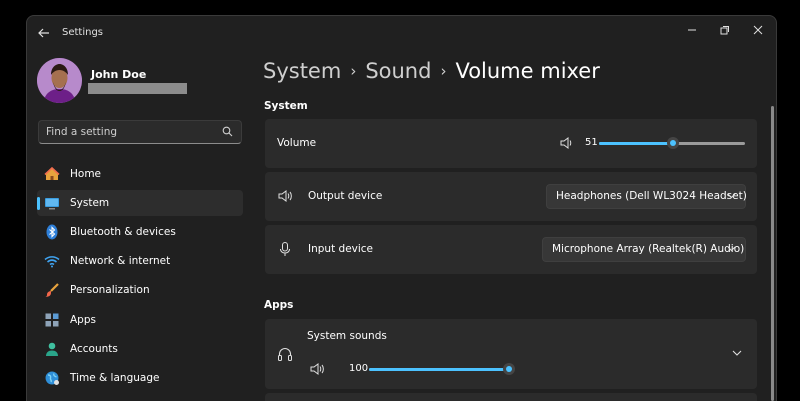 The height and width of the screenshot is (401, 800). Describe the element at coordinates (297, 143) in the screenshot. I see `volume-label: Volume` at that location.